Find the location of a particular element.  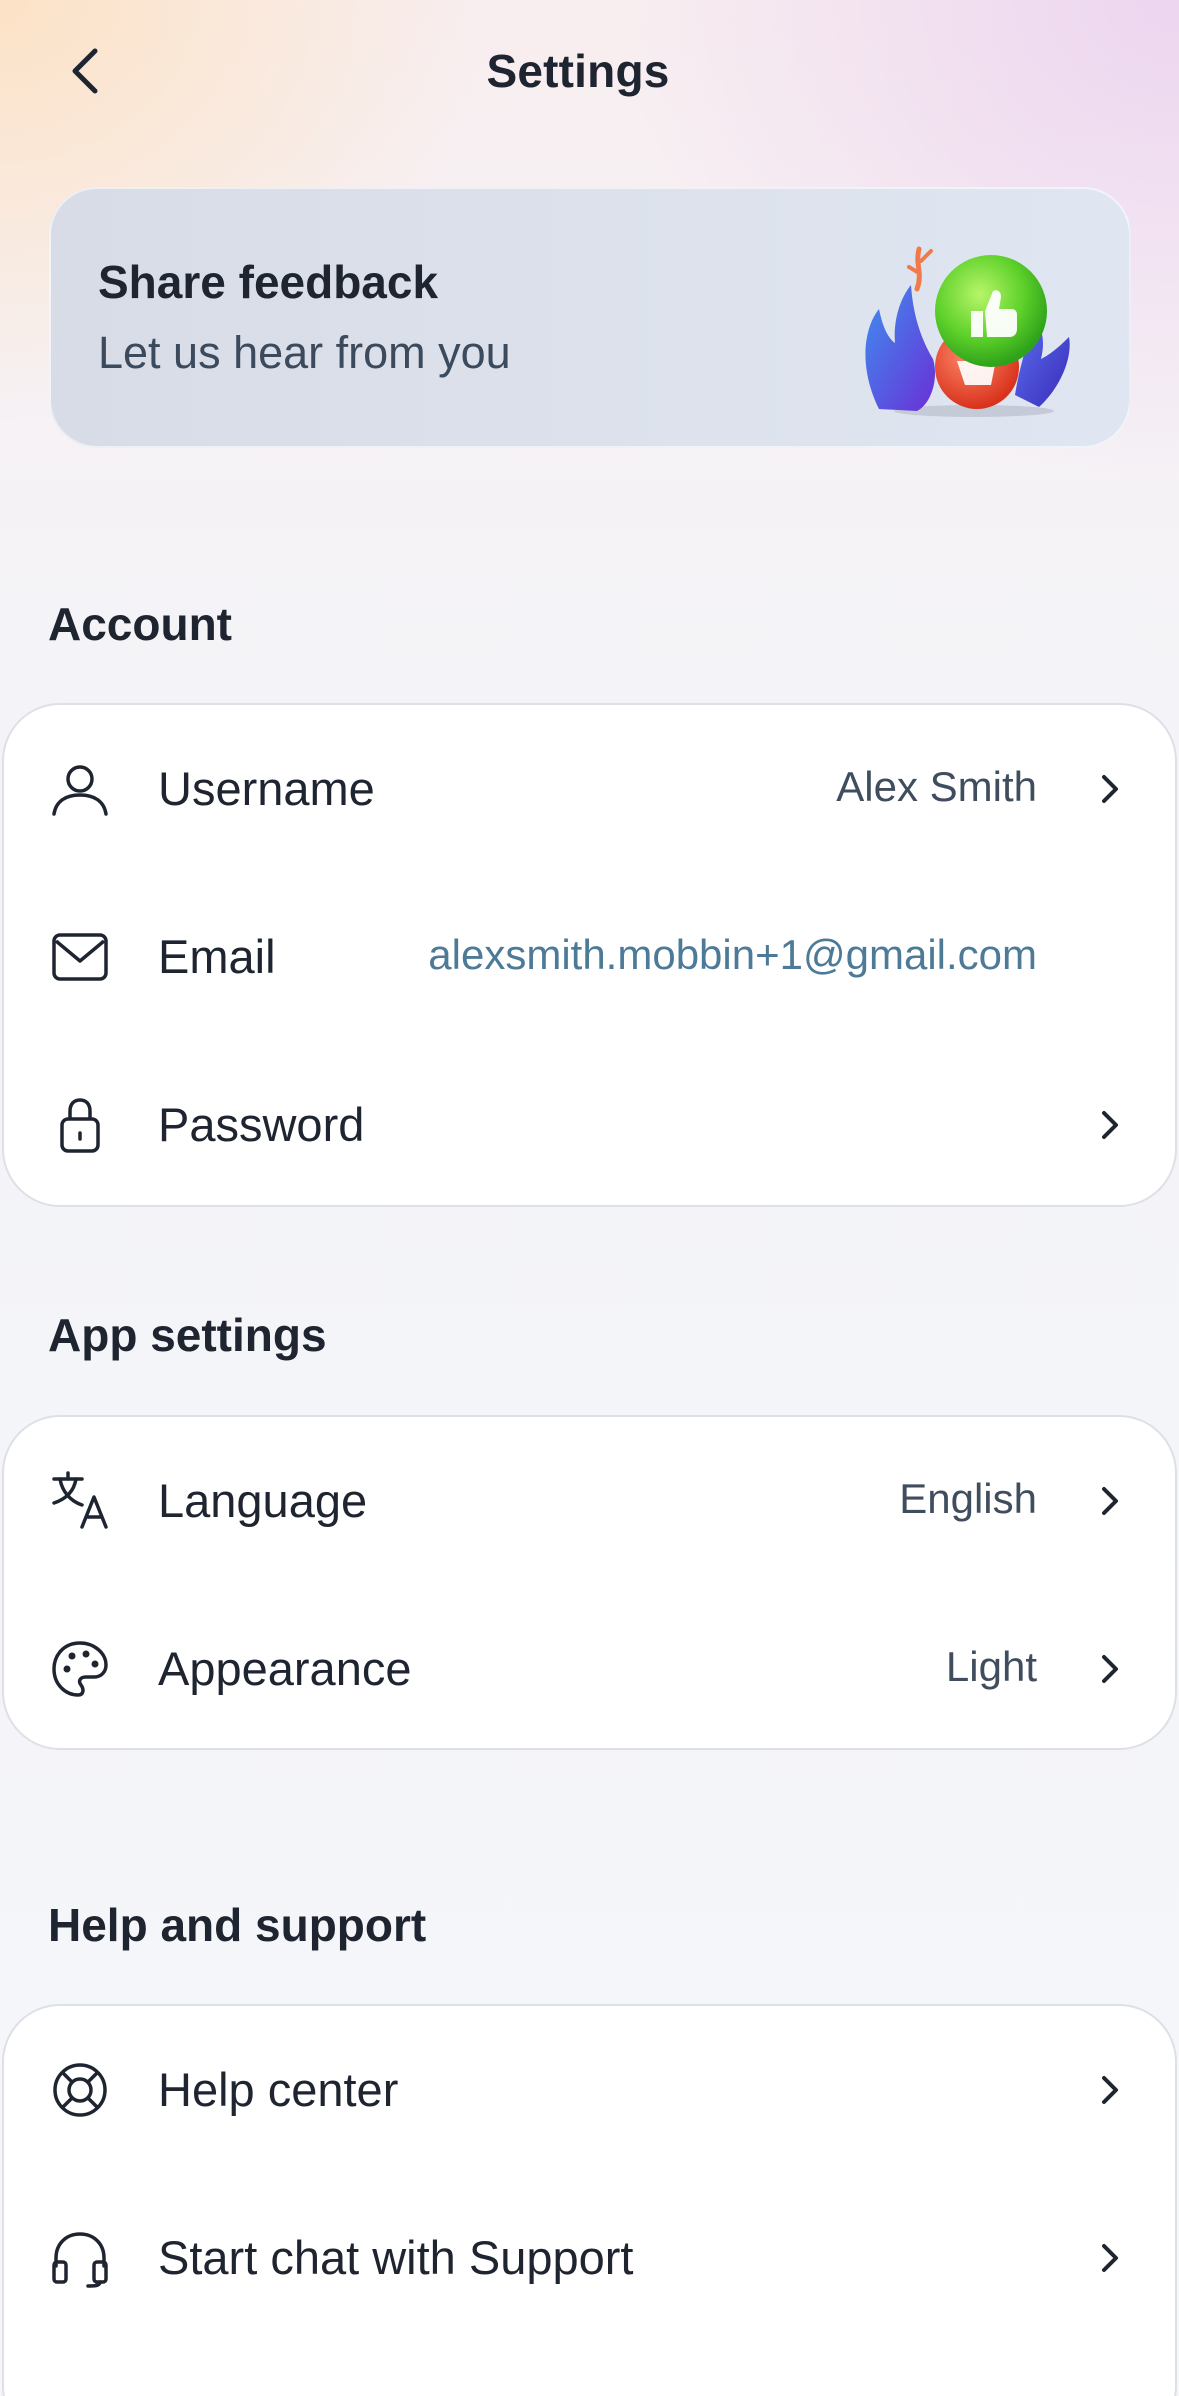

email-value: alexsmith.mobbin+1@gmail.com is located at coordinates (732, 954).